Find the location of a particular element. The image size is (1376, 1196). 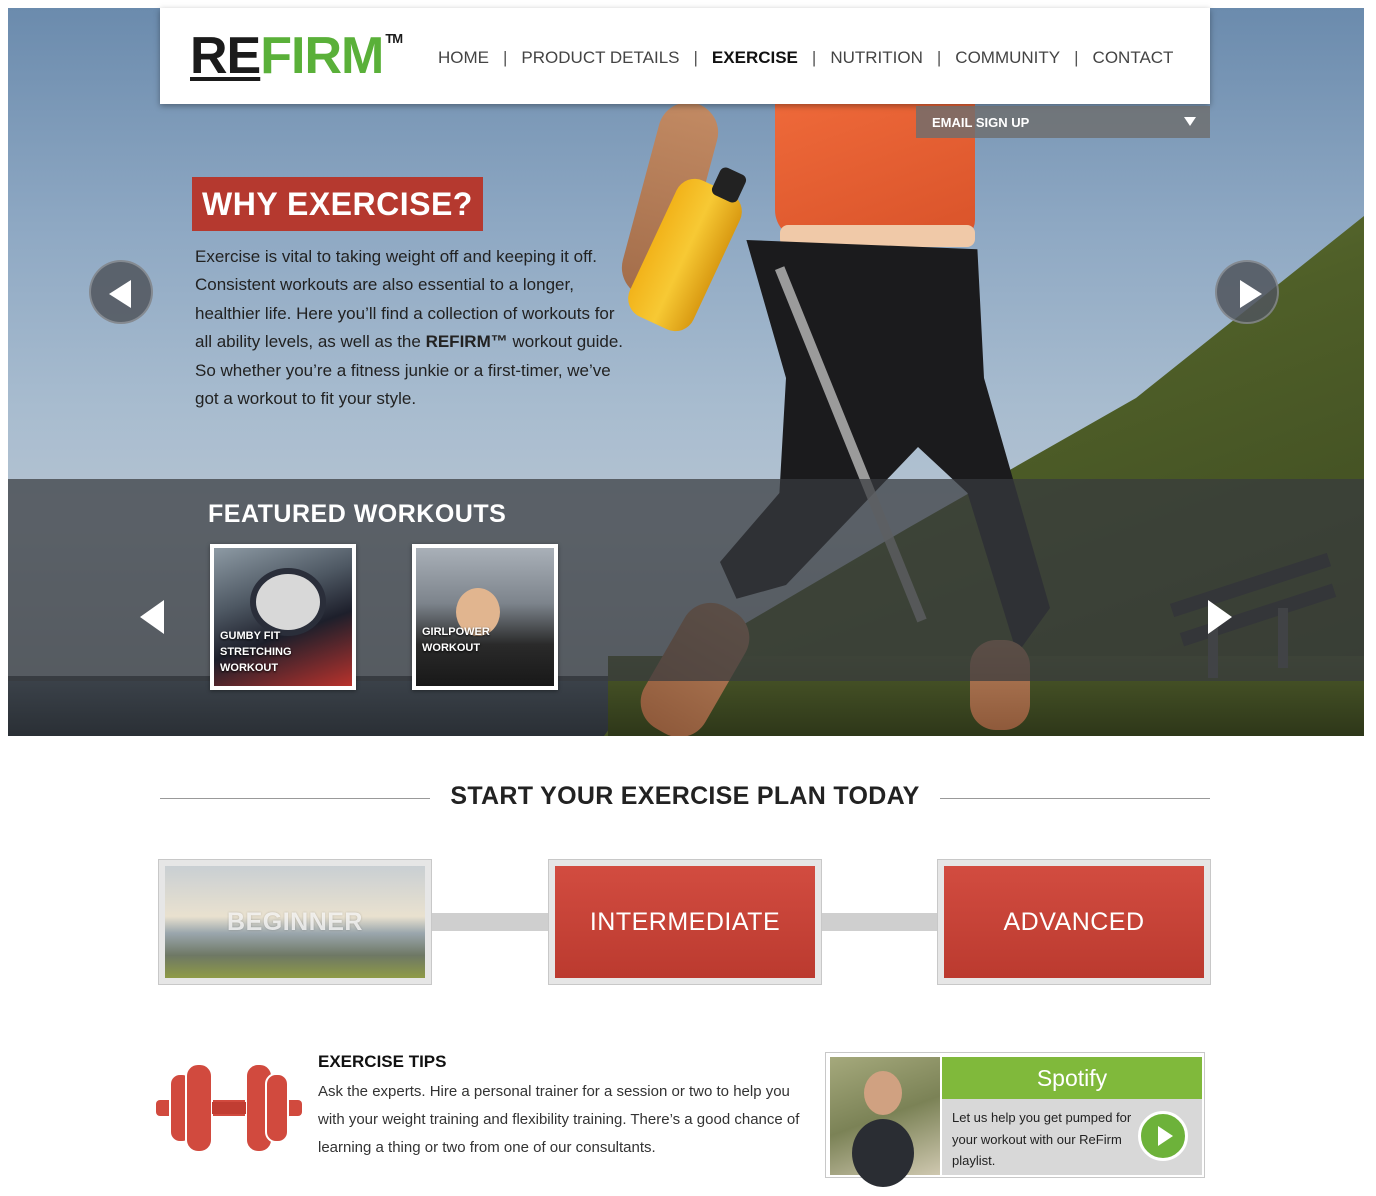

hero-next-button is located at coordinates (1247, 292).